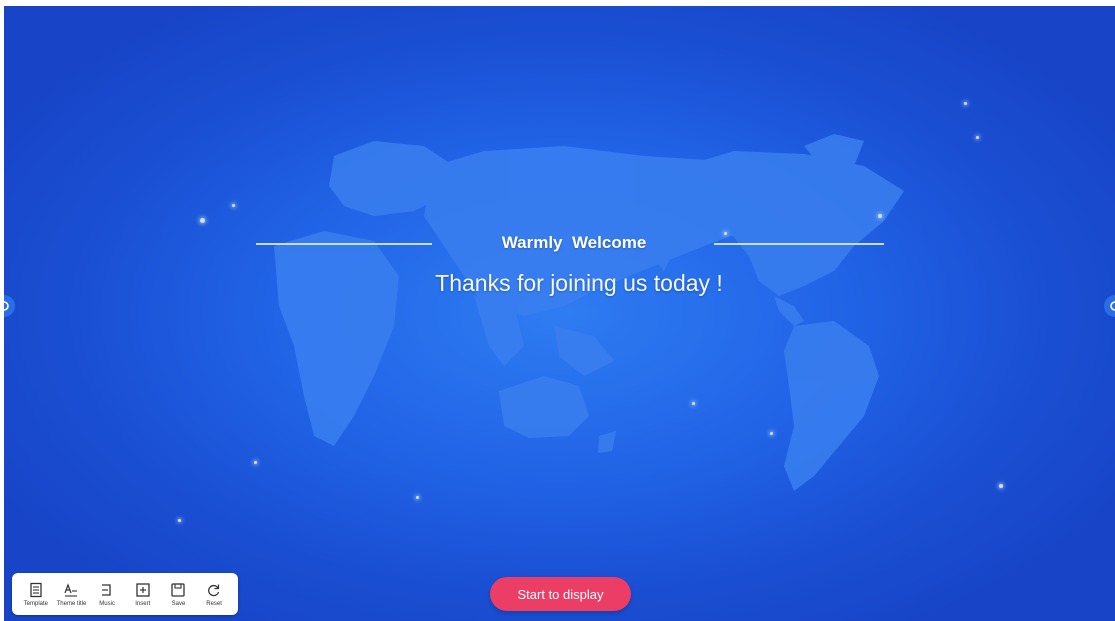  I want to click on insert-button: Insert, so click(143, 594).